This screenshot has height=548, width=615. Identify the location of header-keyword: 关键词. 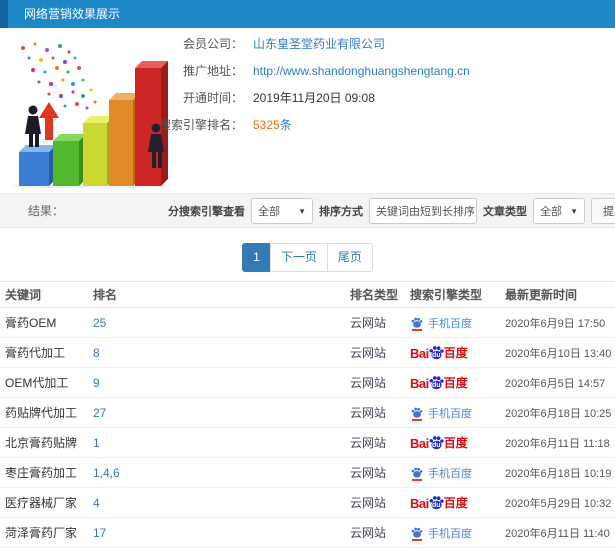
(23, 295).